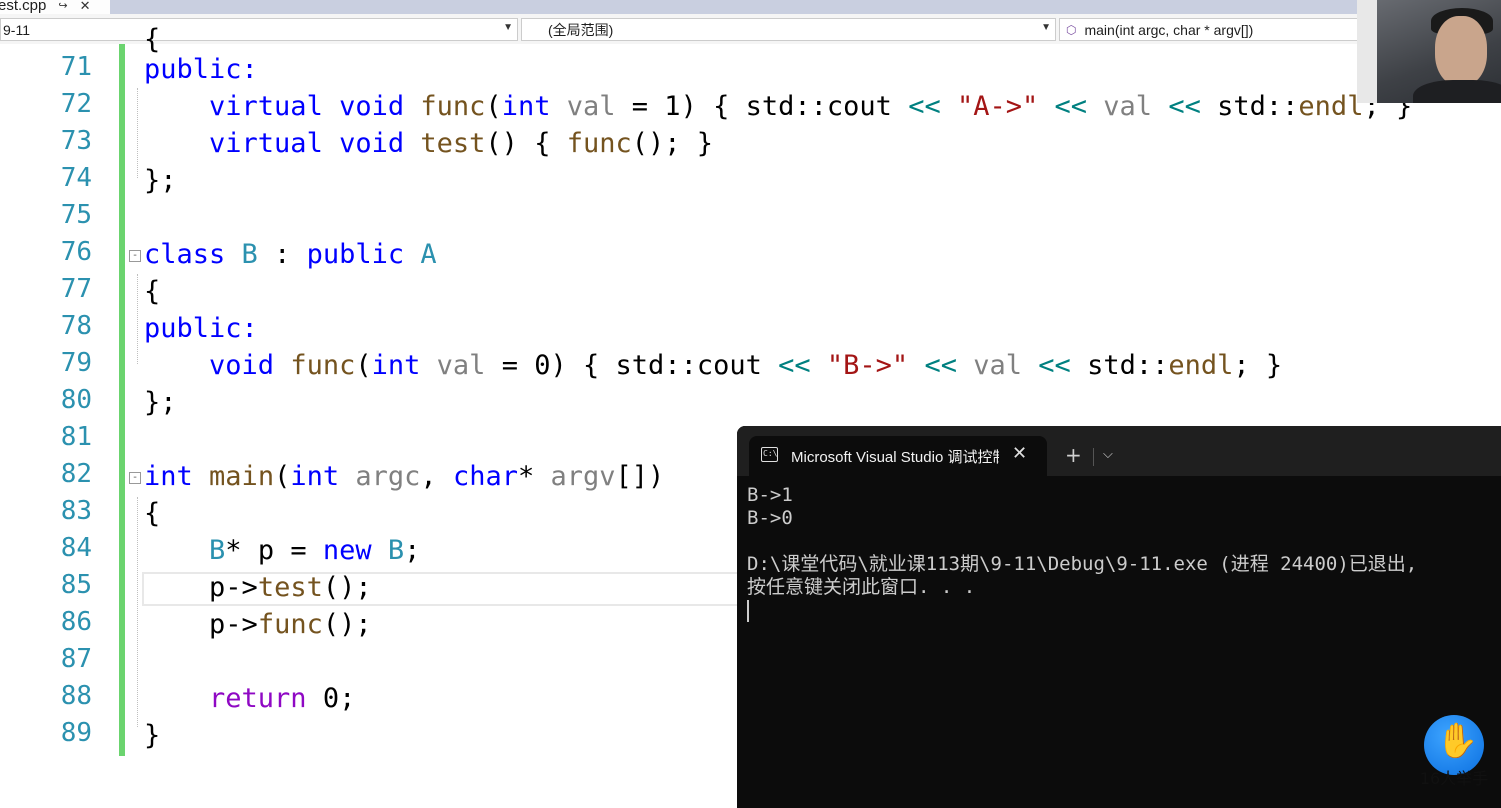 The image size is (1501, 808). I want to click on code-line: int main(int argc, char* argv[]), so click(404, 476).